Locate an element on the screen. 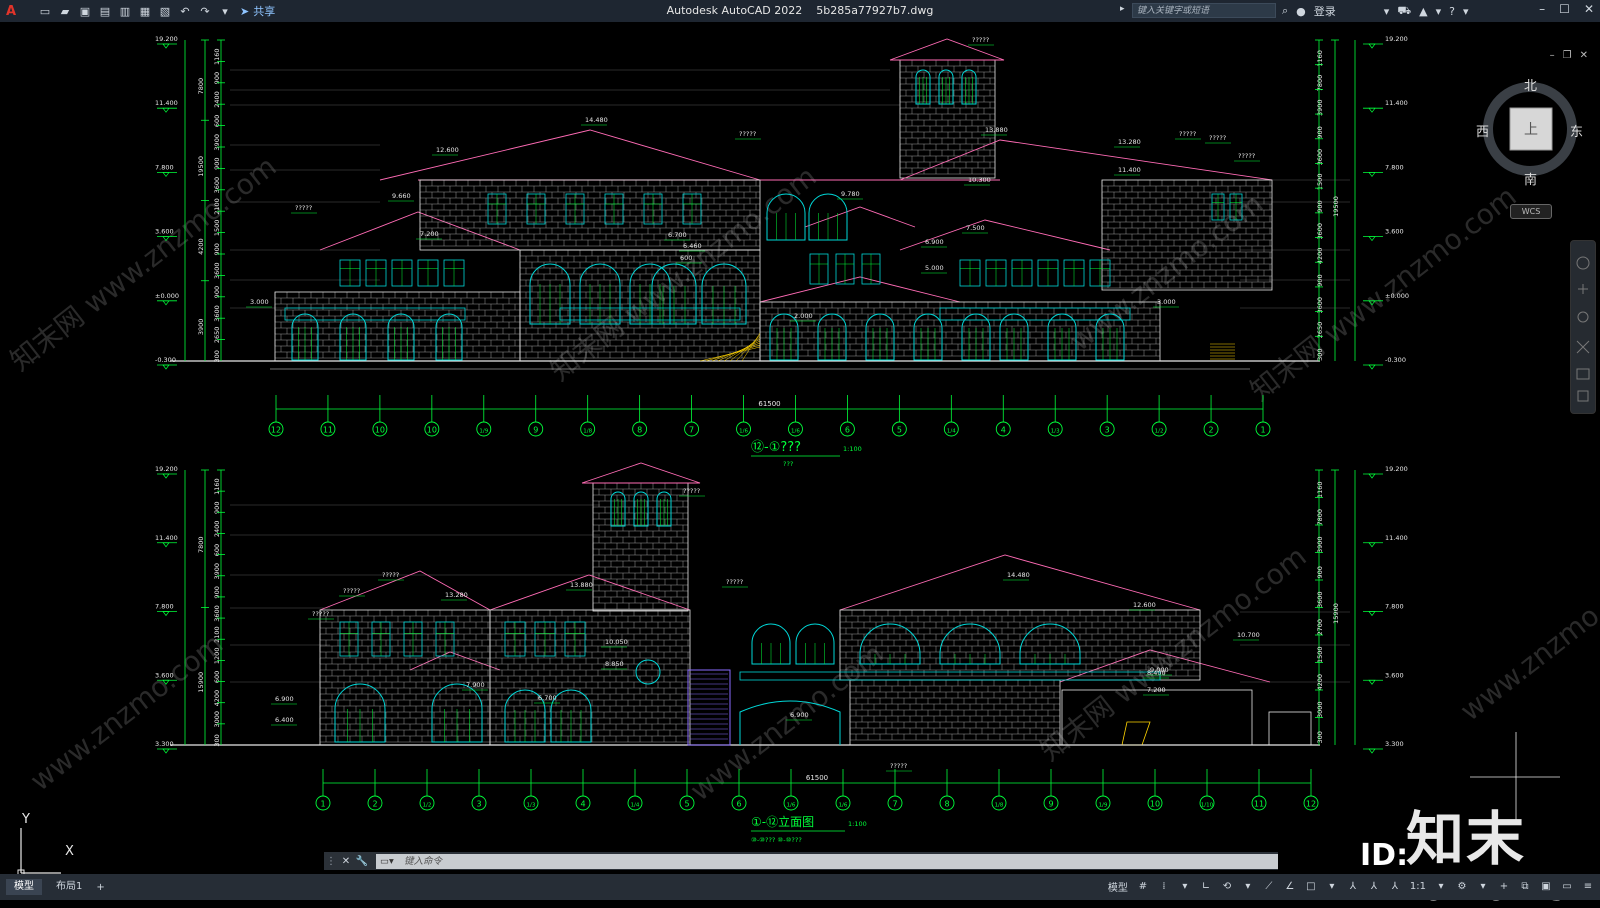  save-to-web-icon: ▦ is located at coordinates (145, 11).